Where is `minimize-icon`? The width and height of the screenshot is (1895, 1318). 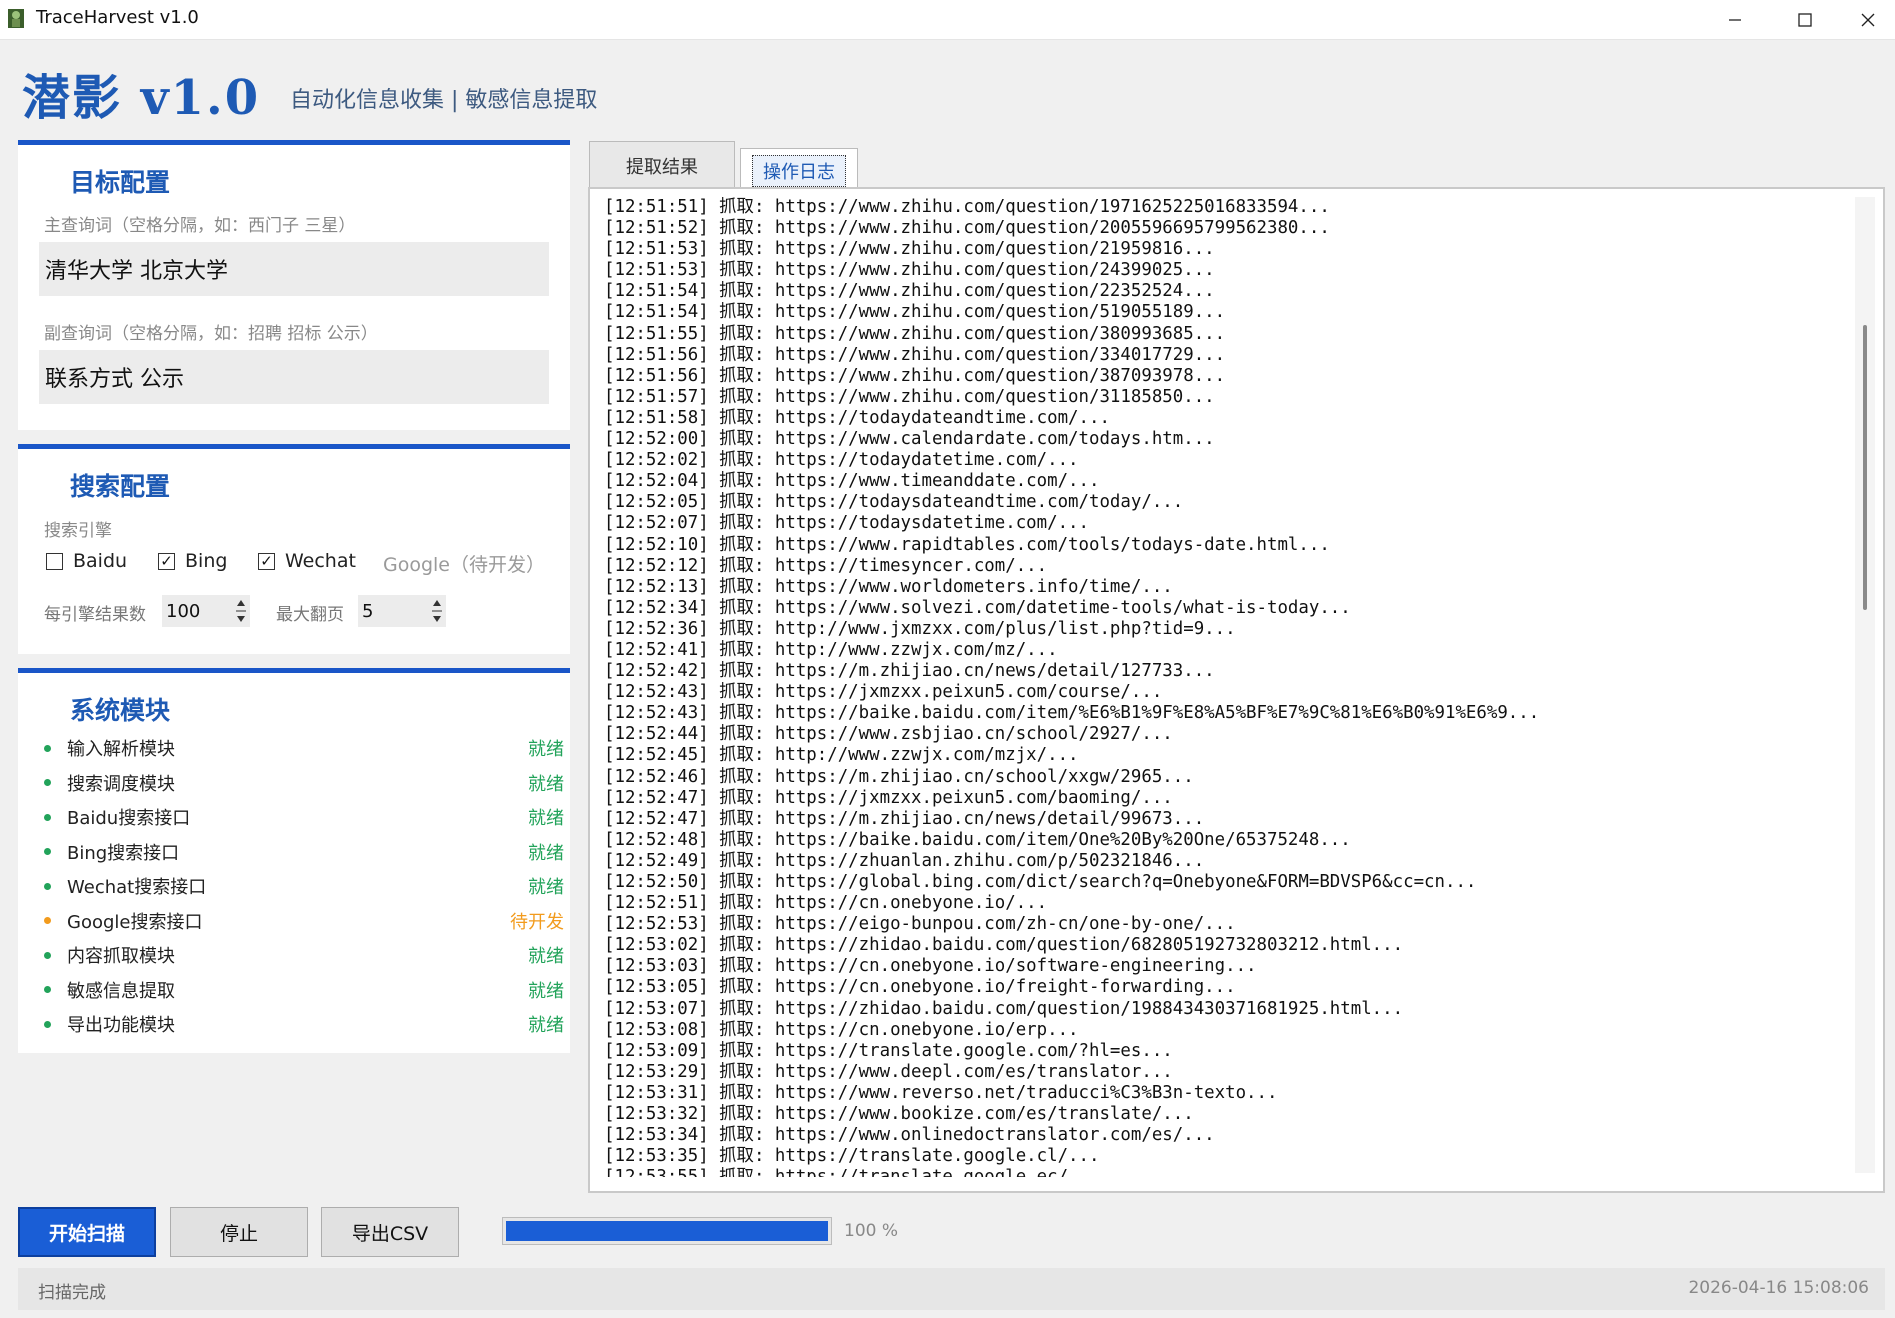 minimize-icon is located at coordinates (1735, 20).